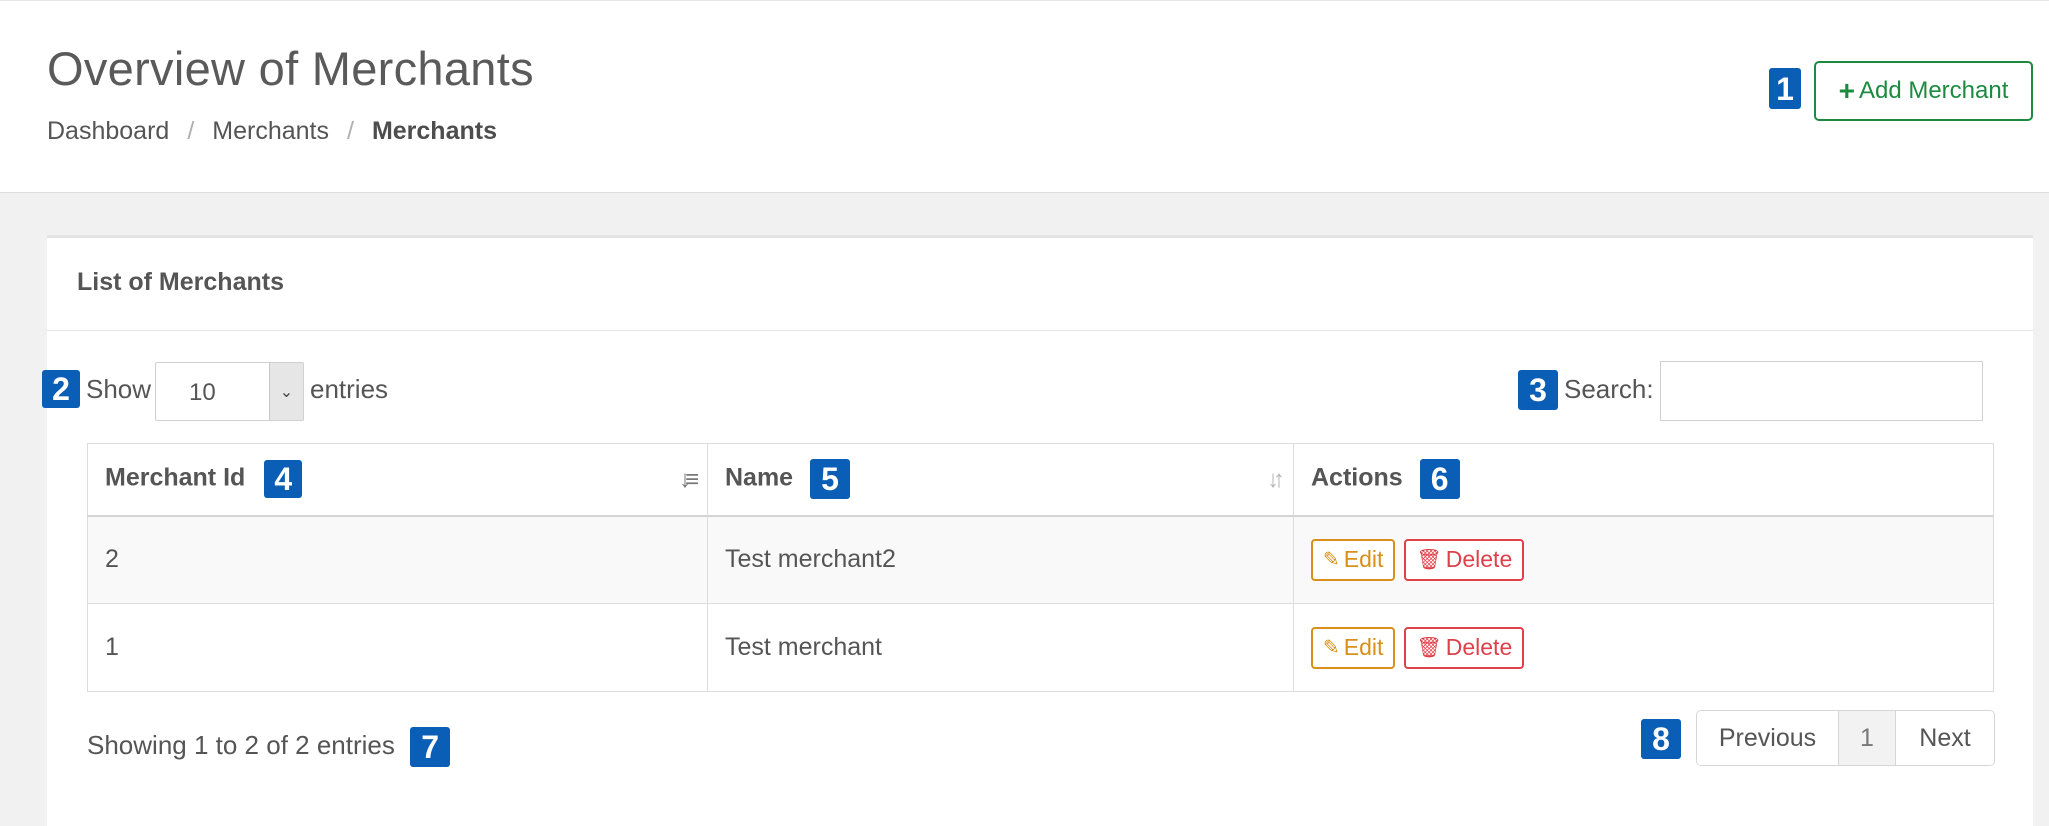 This screenshot has width=2049, height=826. Describe the element at coordinates (349, 389) in the screenshot. I see `entries-label: entries` at that location.